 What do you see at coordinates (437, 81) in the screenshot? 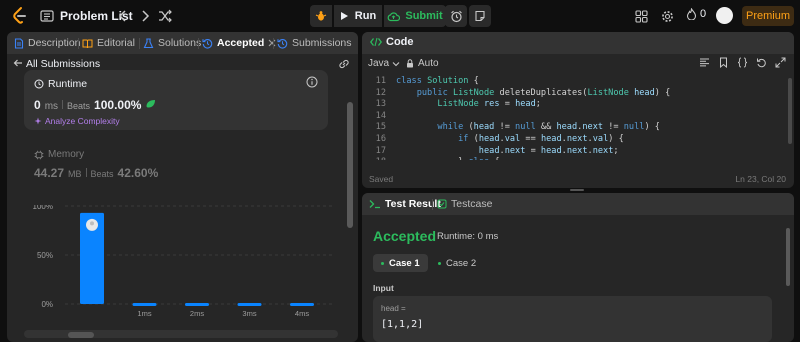
I see `code-text: class Solution {` at bounding box center [437, 81].